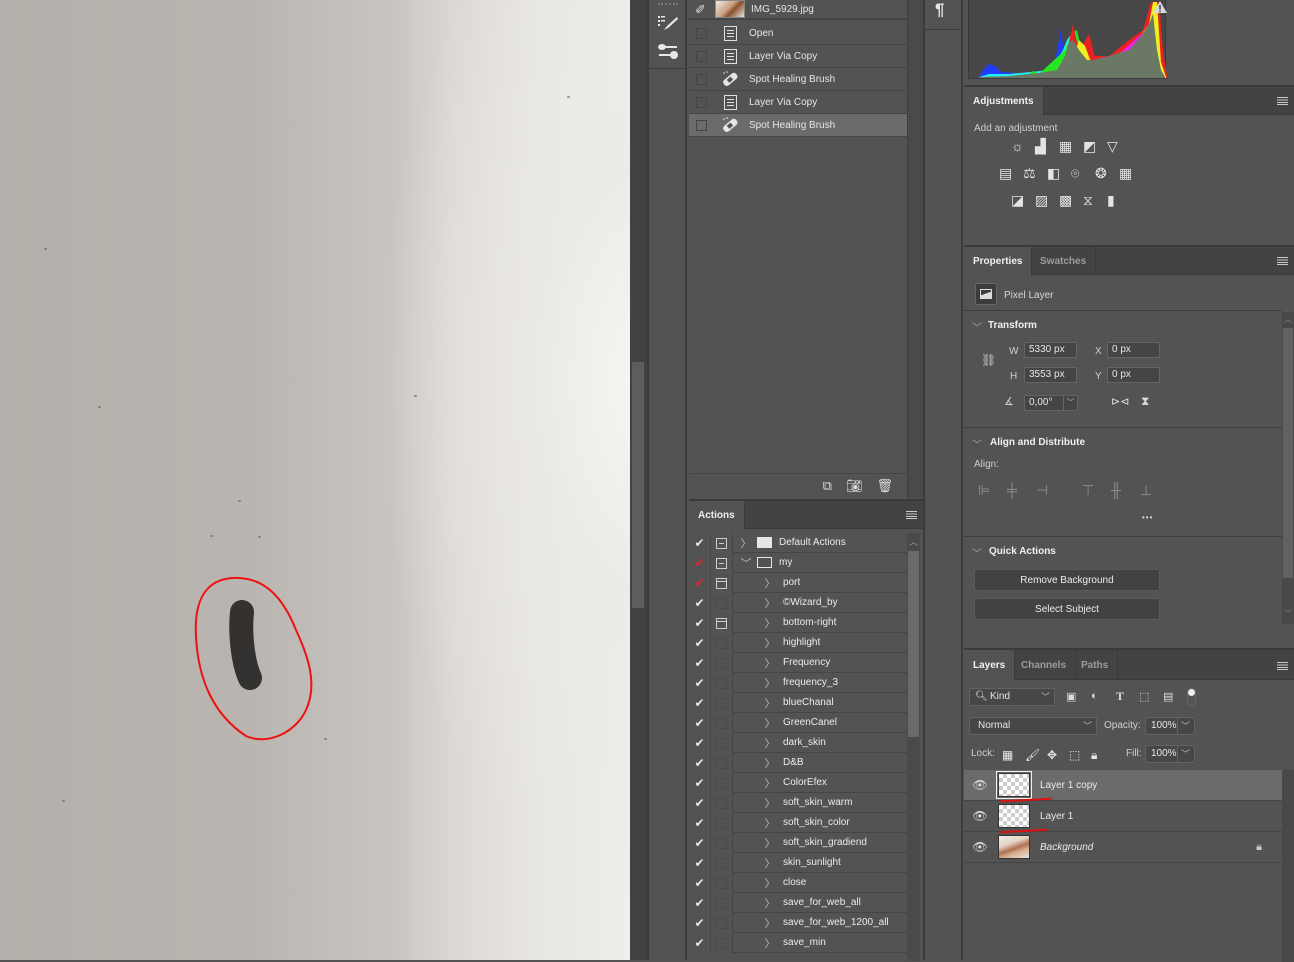  Describe the element at coordinates (668, 4) in the screenshot. I see `panel-grip` at that location.